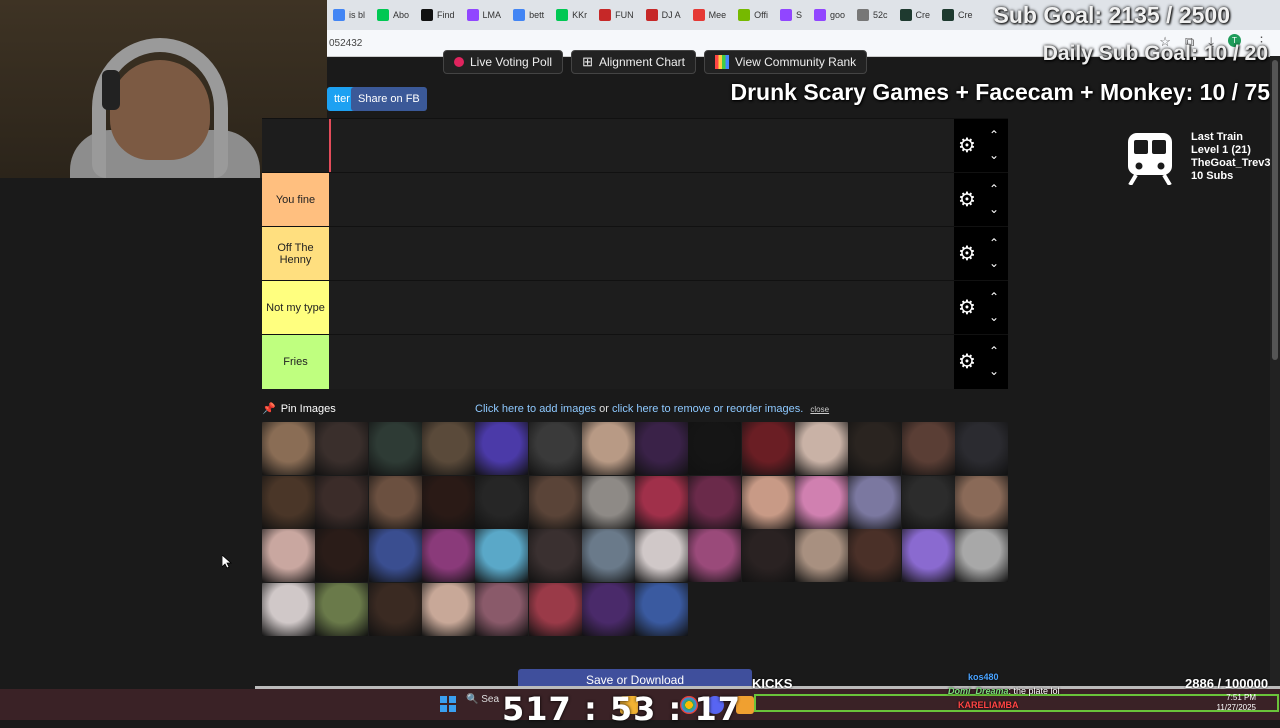  I want to click on live-voting-poll-button: Live Voting Poll, so click(503, 62).